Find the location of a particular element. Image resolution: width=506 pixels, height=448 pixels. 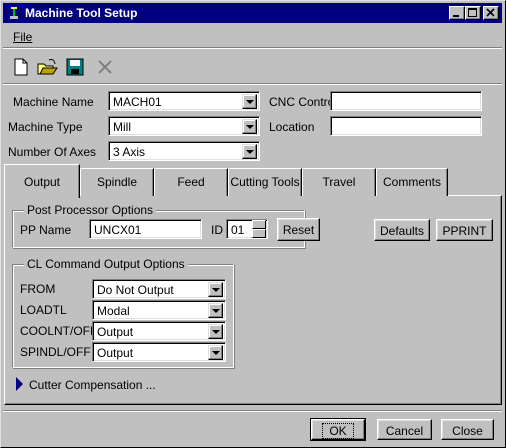

reset-button: Reset is located at coordinates (298, 229).